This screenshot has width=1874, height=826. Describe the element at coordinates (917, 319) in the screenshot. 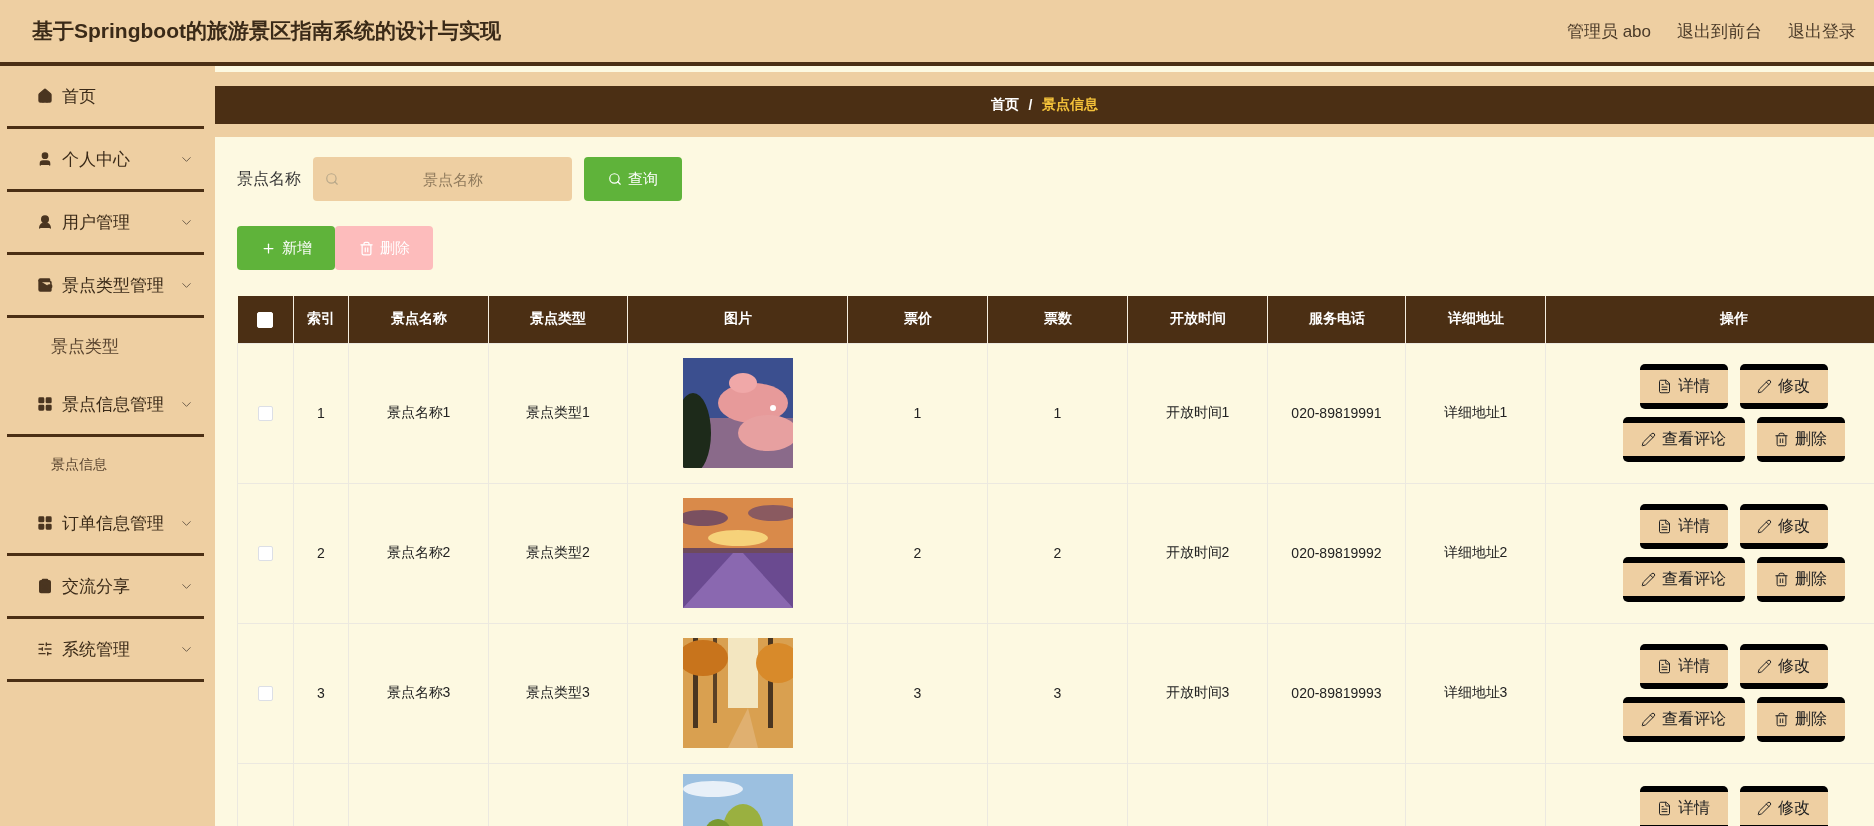

I see `column-header: 票价` at that location.